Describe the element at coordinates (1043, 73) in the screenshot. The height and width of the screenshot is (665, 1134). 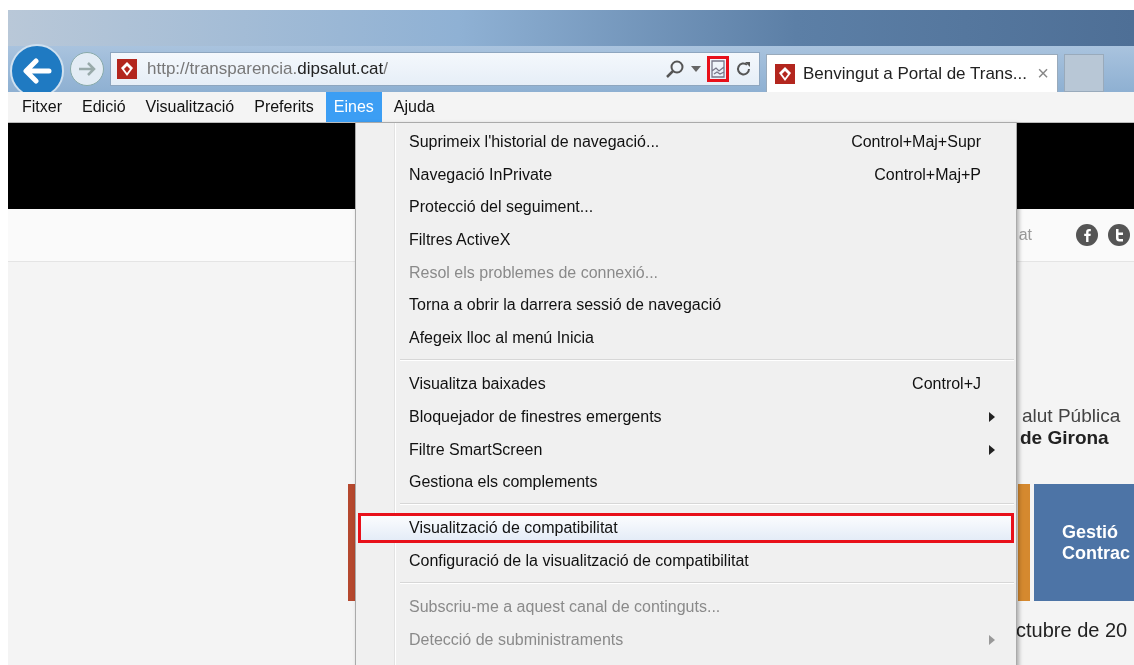
I see `close-tab-button: ×` at that location.